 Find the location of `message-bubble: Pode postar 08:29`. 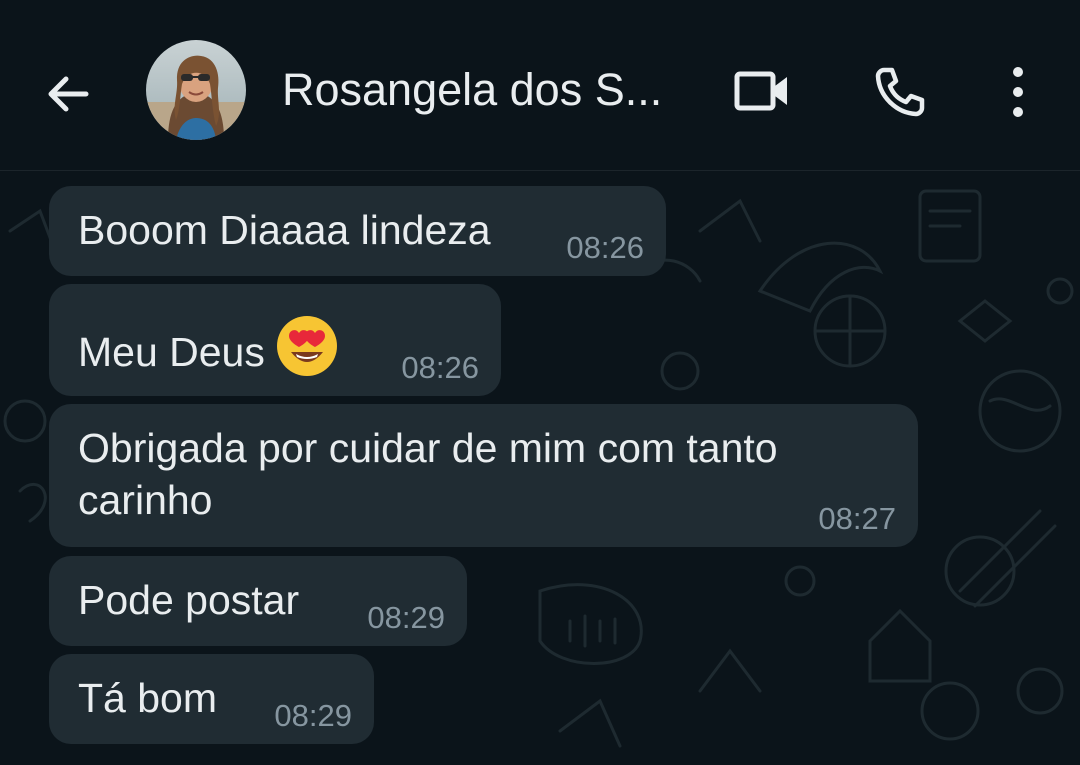

message-bubble: Pode postar 08:29 is located at coordinates (258, 601).